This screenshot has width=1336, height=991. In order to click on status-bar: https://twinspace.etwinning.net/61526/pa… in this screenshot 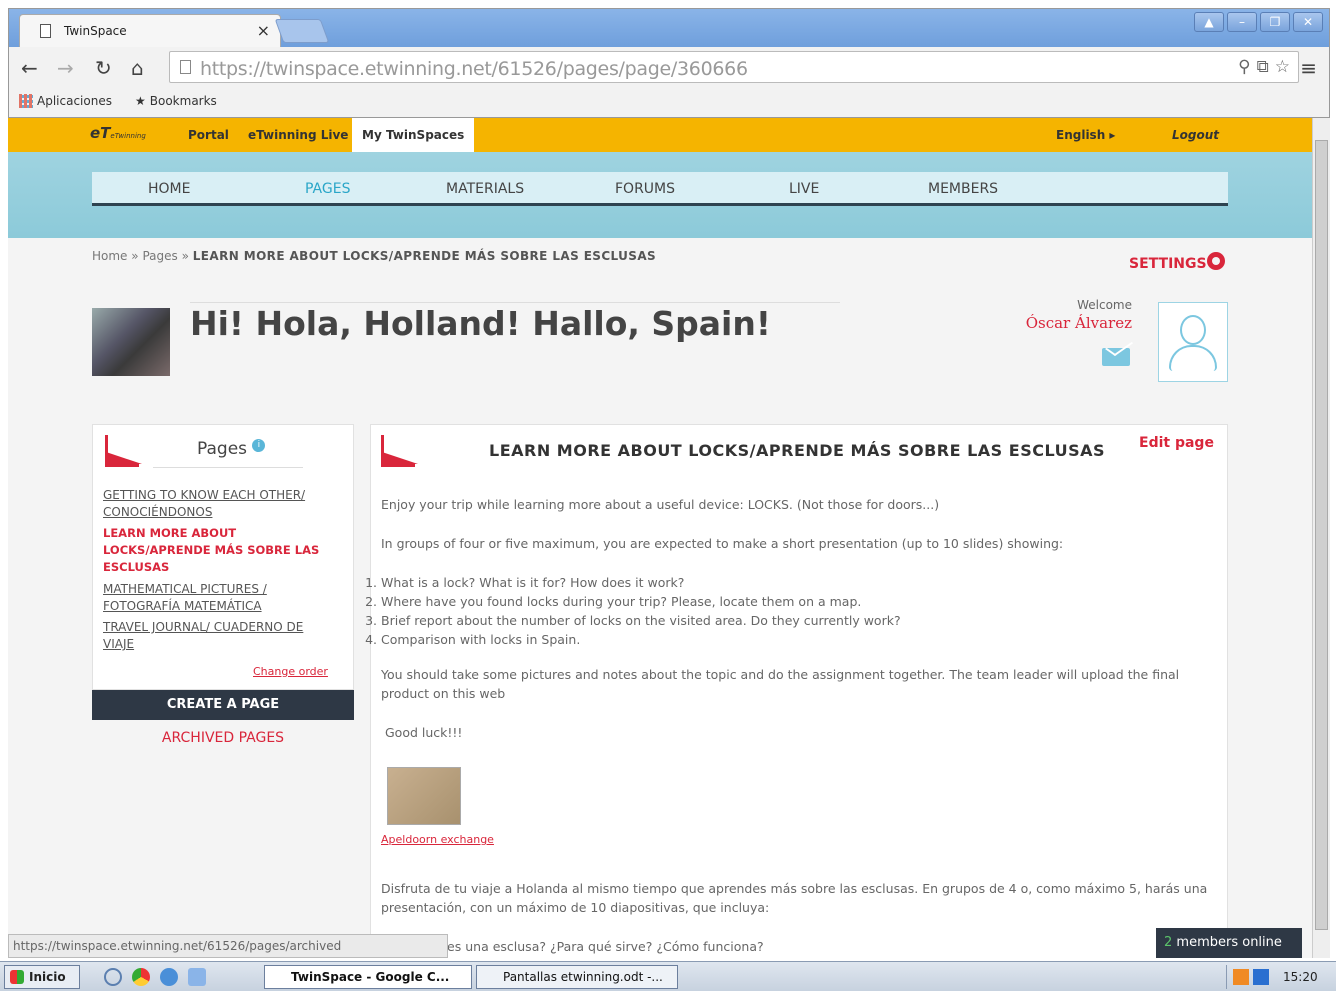, I will do `click(228, 946)`.